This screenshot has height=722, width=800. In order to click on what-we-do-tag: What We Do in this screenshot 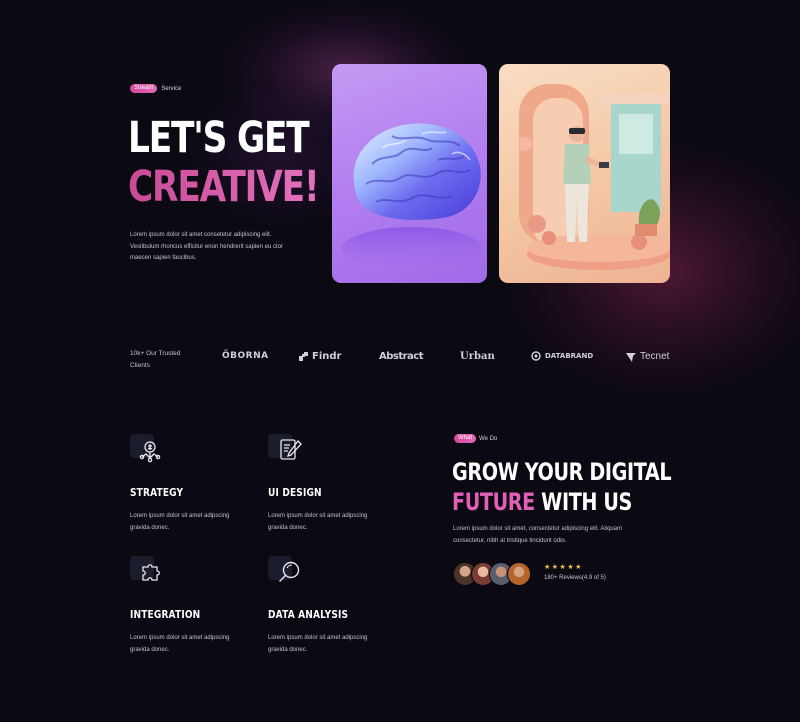, I will do `click(475, 438)`.